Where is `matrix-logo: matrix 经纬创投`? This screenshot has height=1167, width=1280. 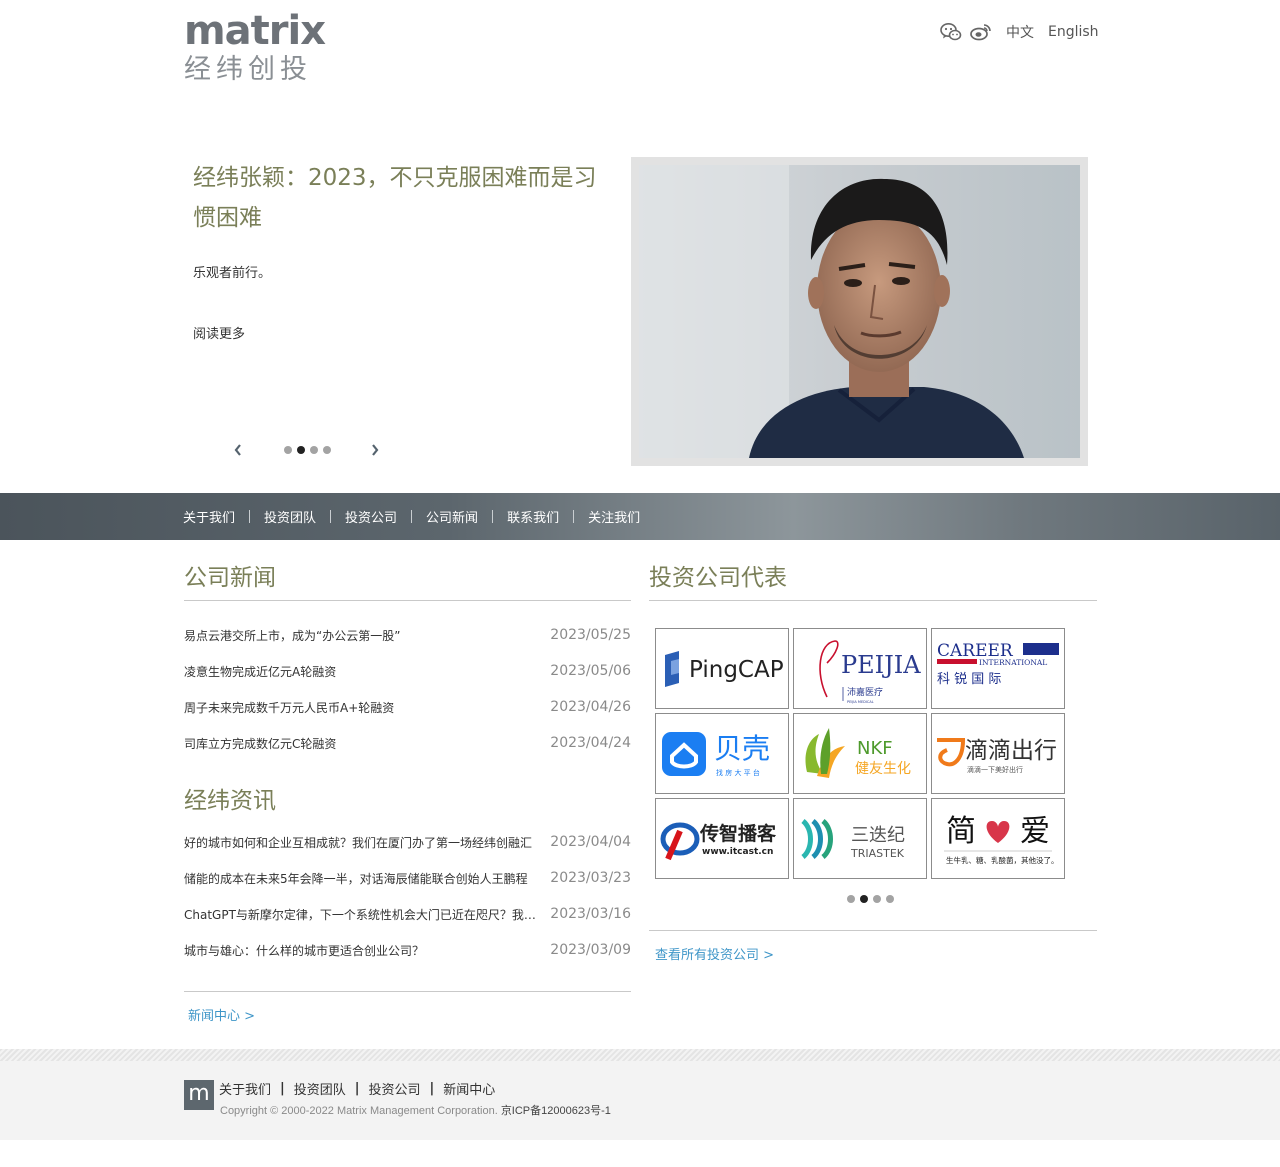
matrix-logo: matrix 经纬创投 is located at coordinates (255, 49).